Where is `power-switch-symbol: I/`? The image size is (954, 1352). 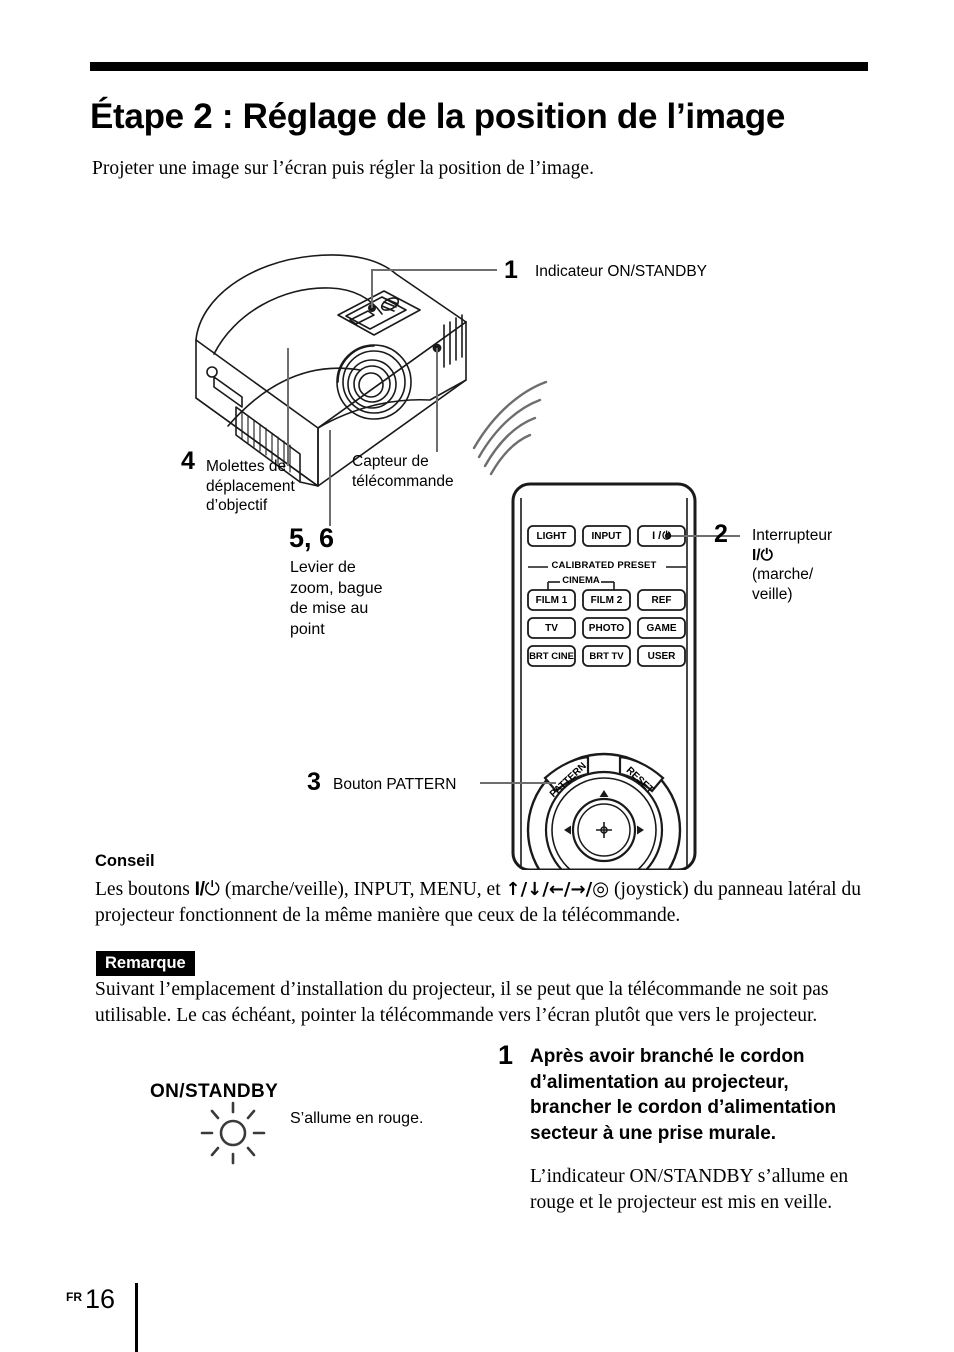 power-switch-symbol: I/ is located at coordinates (756, 555).